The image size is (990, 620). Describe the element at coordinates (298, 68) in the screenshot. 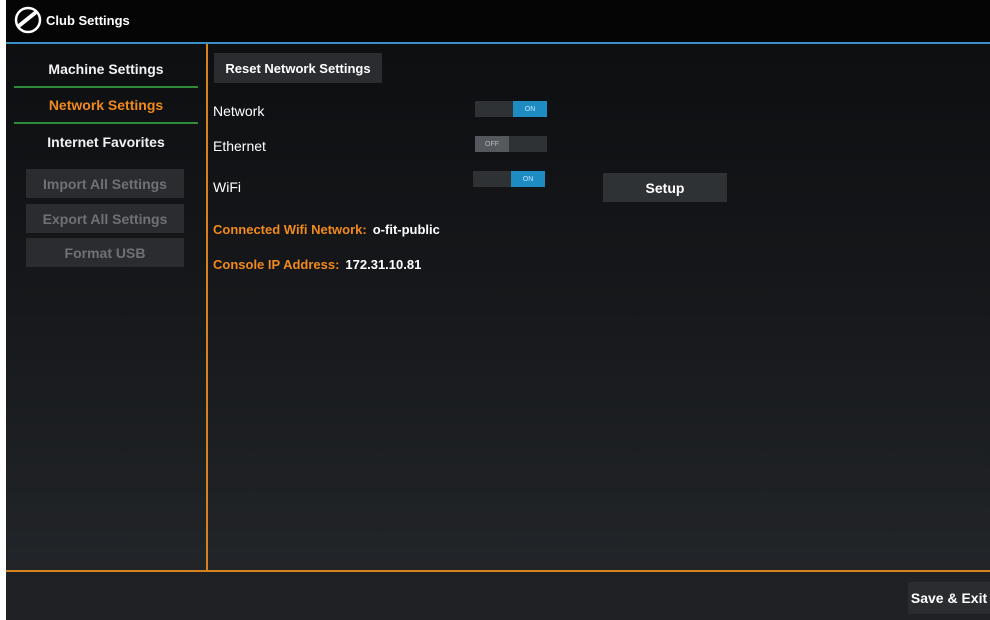

I see `reset-network-settings-button: Reset Network Settings` at that location.